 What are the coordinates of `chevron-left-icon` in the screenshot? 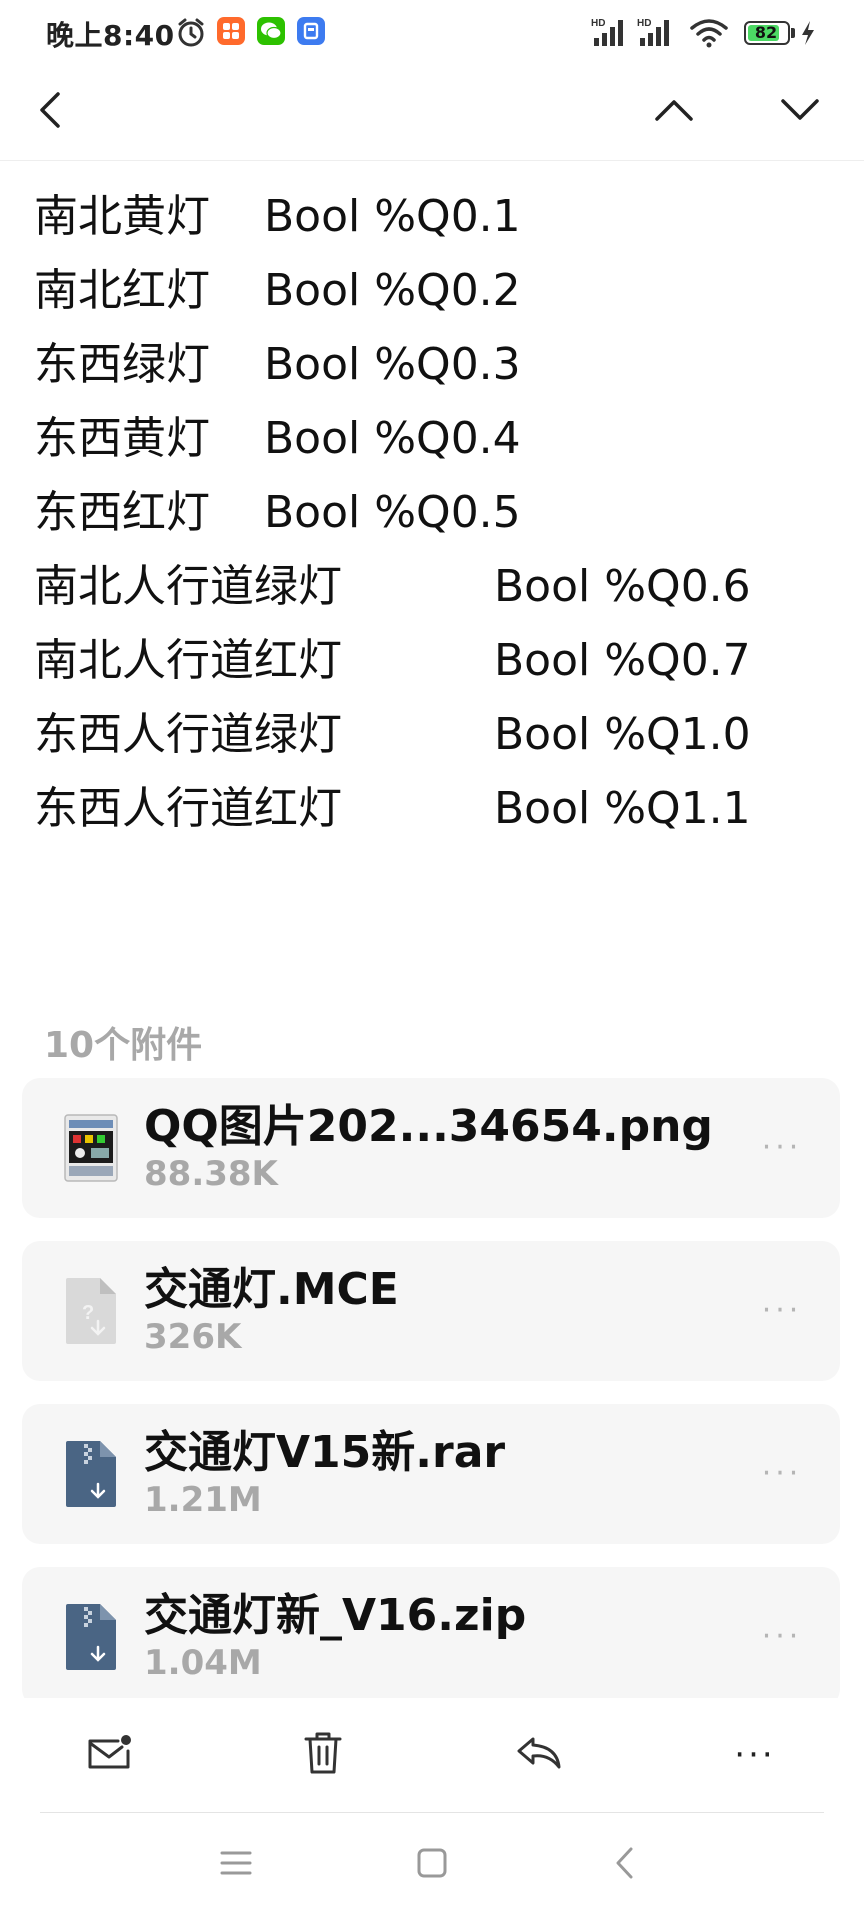 It's located at (50, 112).